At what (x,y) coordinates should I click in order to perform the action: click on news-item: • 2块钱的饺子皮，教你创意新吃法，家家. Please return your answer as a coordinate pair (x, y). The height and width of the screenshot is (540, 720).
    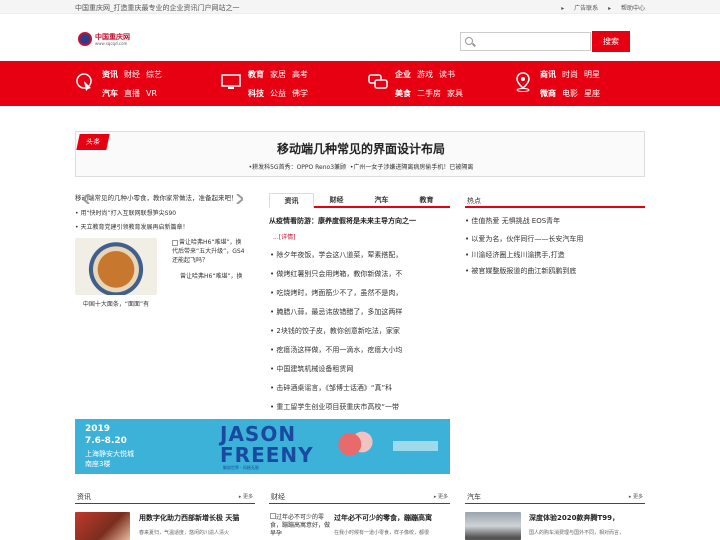
    Looking at the image, I should click on (335, 331).